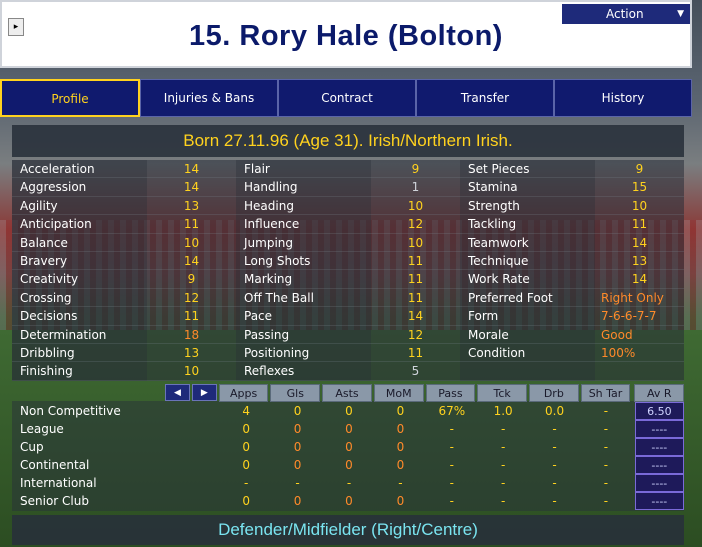 The height and width of the screenshot is (547, 702). I want to click on attribute-name: Teamwork, so click(527, 242).